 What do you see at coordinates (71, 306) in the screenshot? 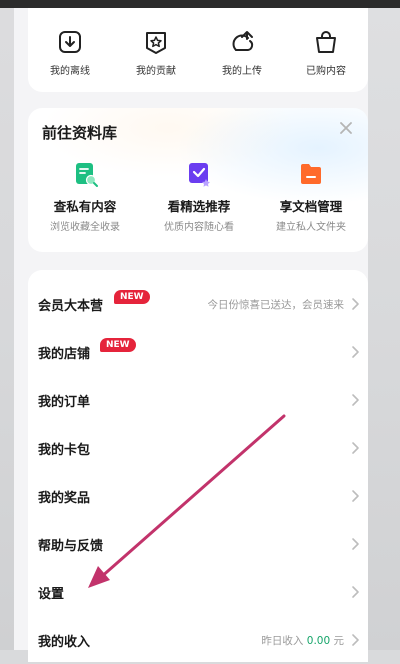
I see `menu-item-label: 会员大本营` at bounding box center [71, 306].